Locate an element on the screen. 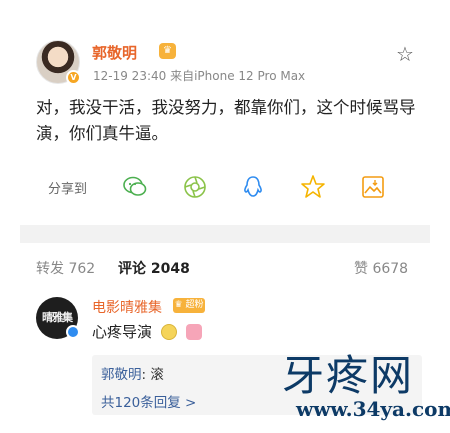  watermark-url: www.34ya.com is located at coordinates (373, 409).